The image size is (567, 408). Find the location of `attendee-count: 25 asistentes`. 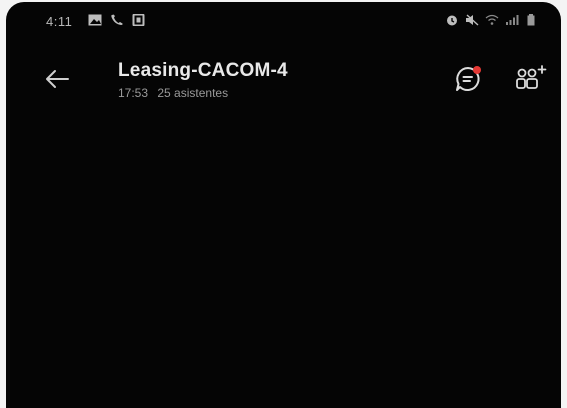

attendee-count: 25 asistentes is located at coordinates (193, 93).